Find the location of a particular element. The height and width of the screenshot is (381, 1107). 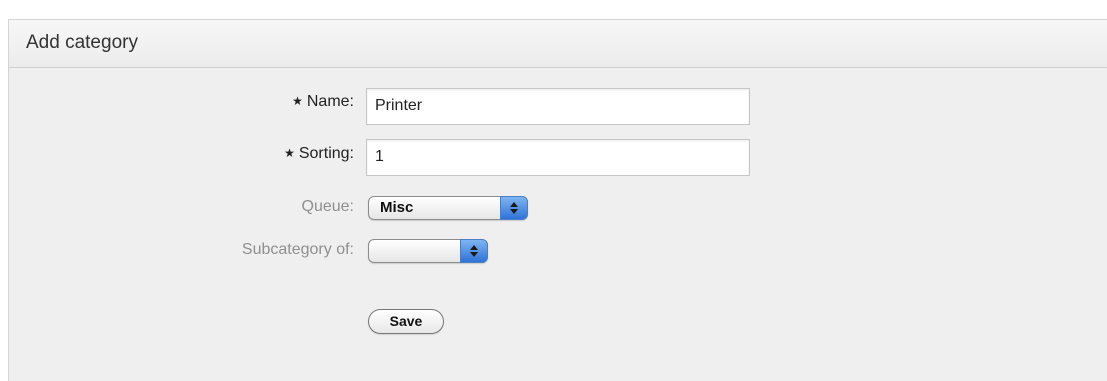

subcategory-label: Subcategory of: is located at coordinates (297, 249).